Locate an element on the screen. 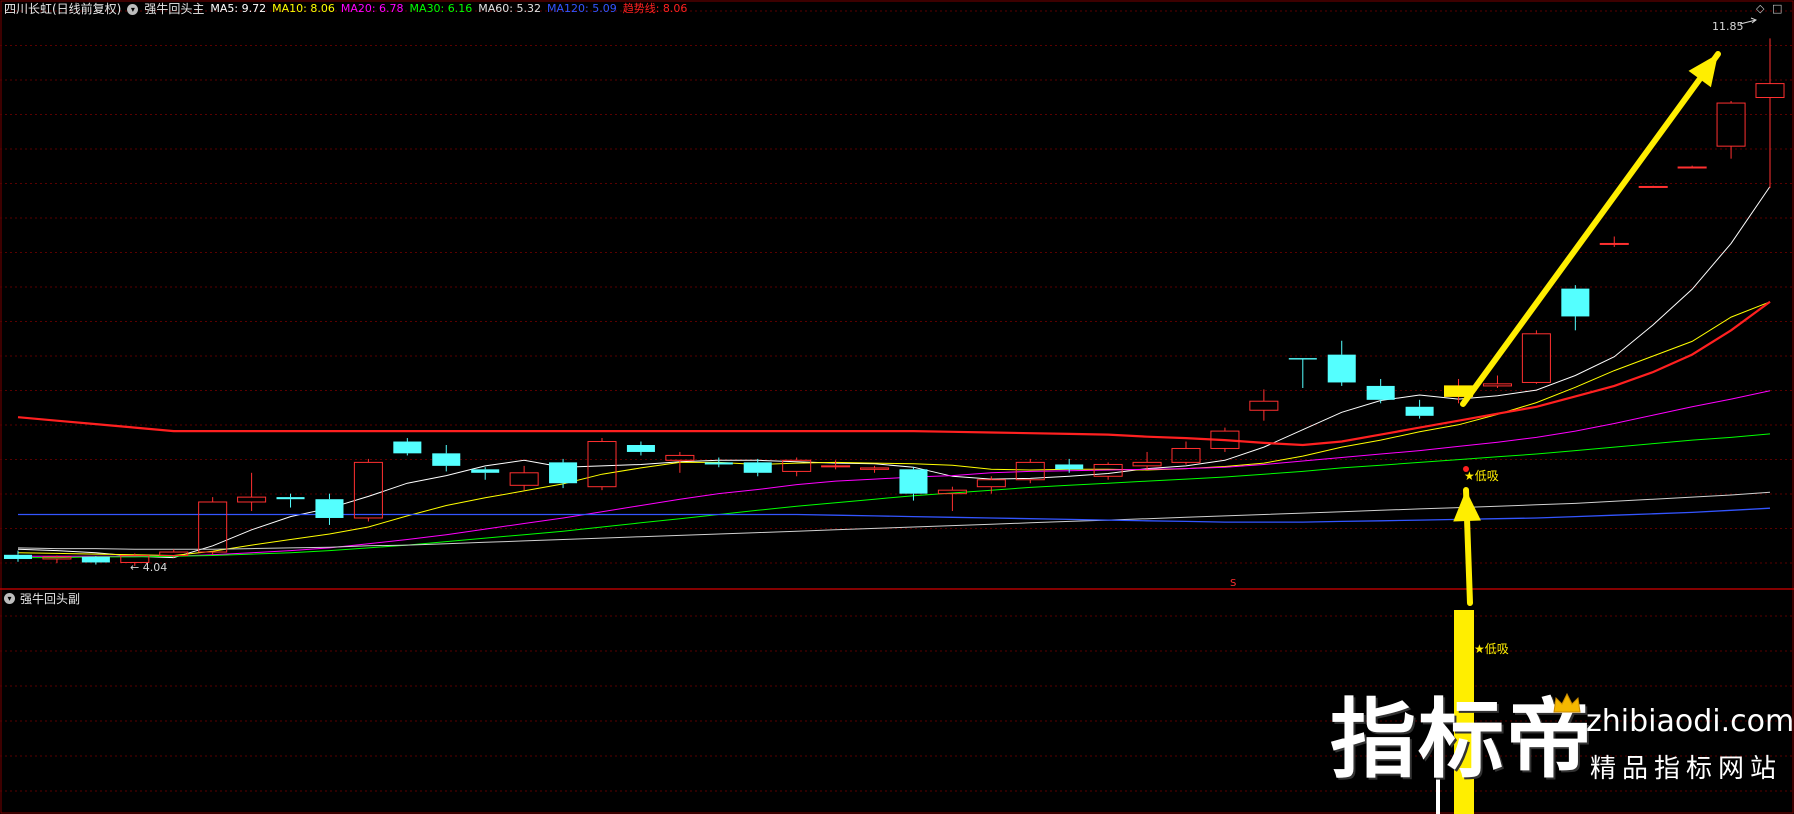 The height and width of the screenshot is (814, 1794). ma-legend-item: MA60: 5.32 is located at coordinates (509, 8).